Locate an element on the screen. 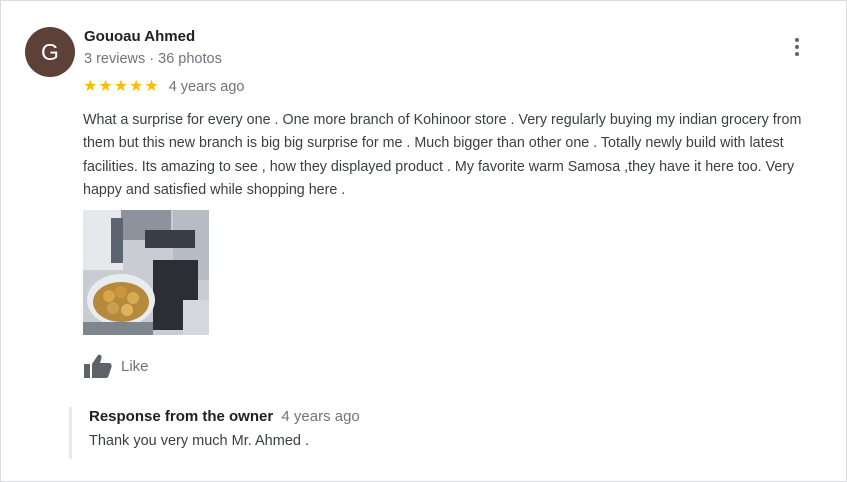 The image size is (847, 482). avatar: G is located at coordinates (50, 52).